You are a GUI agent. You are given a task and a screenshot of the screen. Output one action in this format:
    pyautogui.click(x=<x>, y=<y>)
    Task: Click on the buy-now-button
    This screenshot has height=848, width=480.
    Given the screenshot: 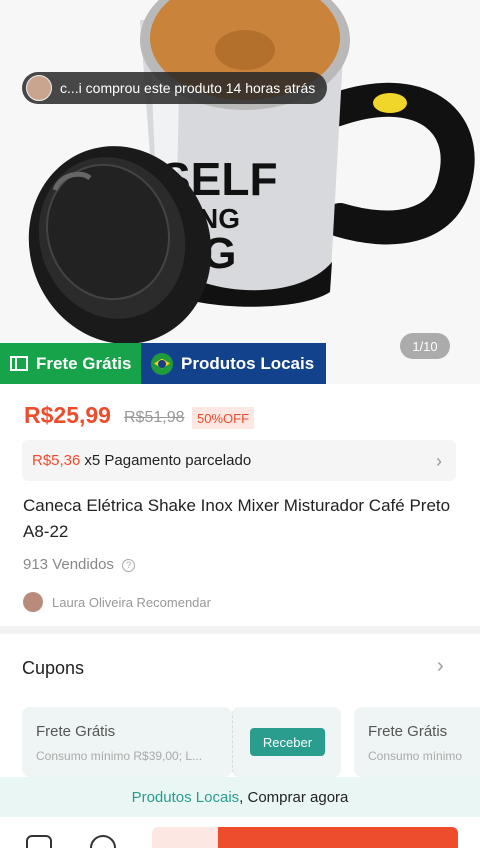 What is the action you would take?
    pyautogui.click(x=338, y=837)
    